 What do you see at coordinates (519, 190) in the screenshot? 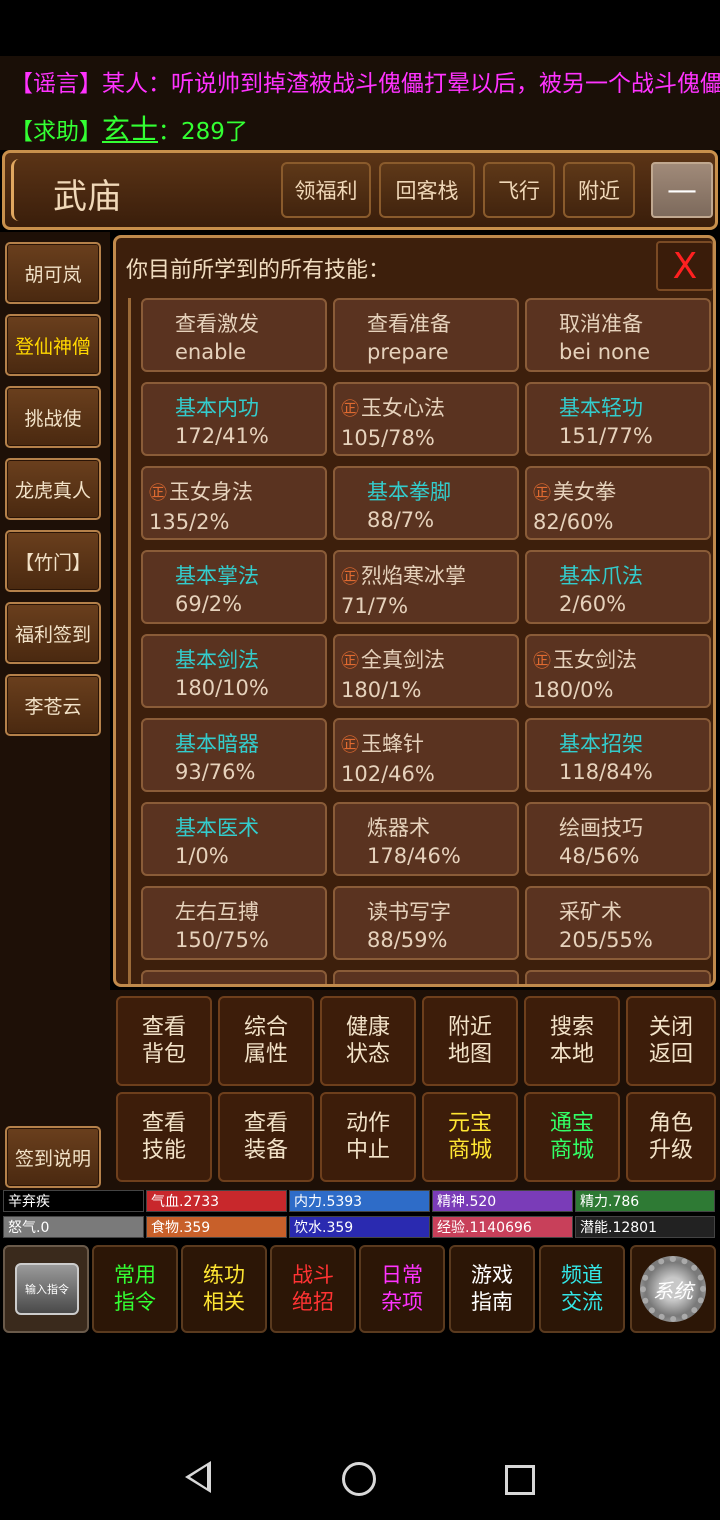
I see `fly-button: 飞行` at bounding box center [519, 190].